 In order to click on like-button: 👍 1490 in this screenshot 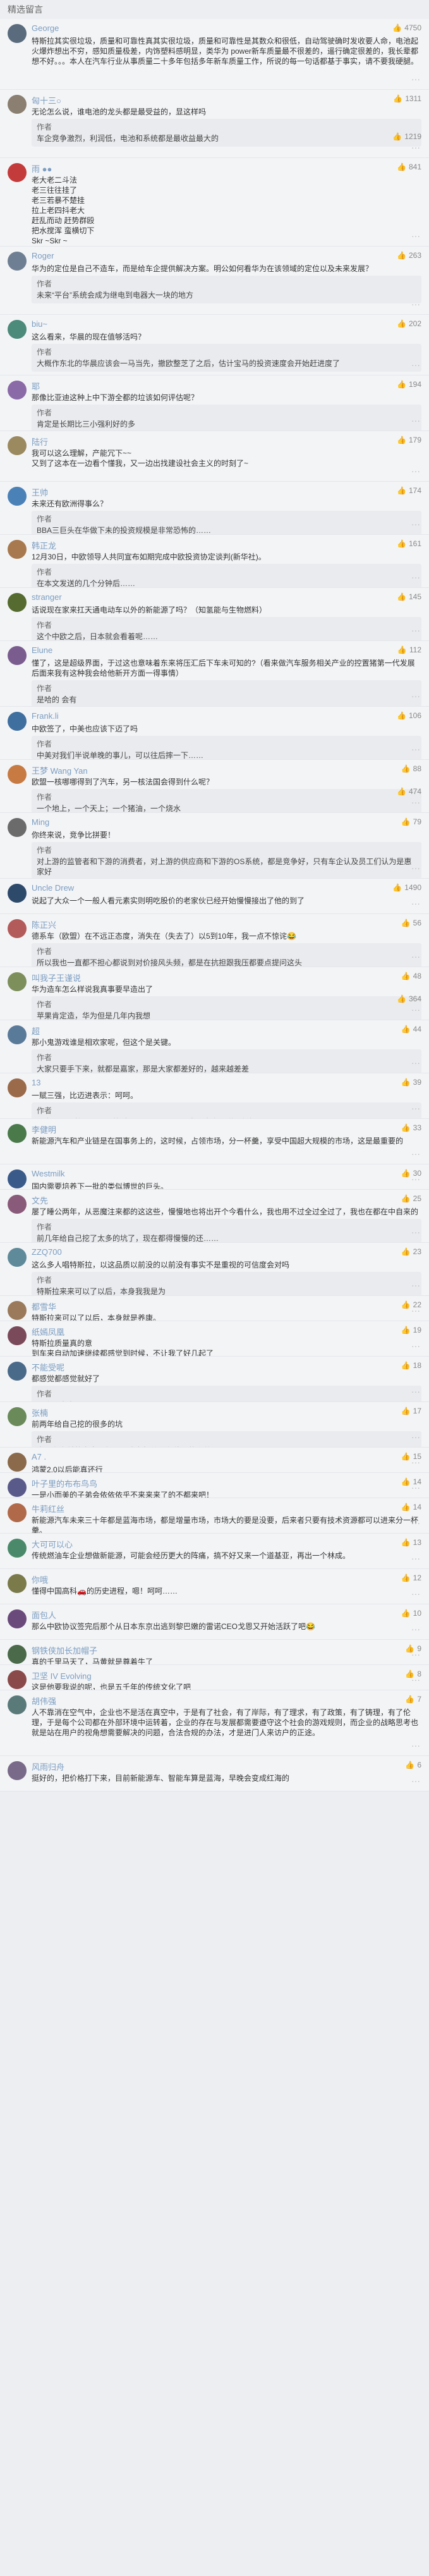, I will do `click(406, 887)`.